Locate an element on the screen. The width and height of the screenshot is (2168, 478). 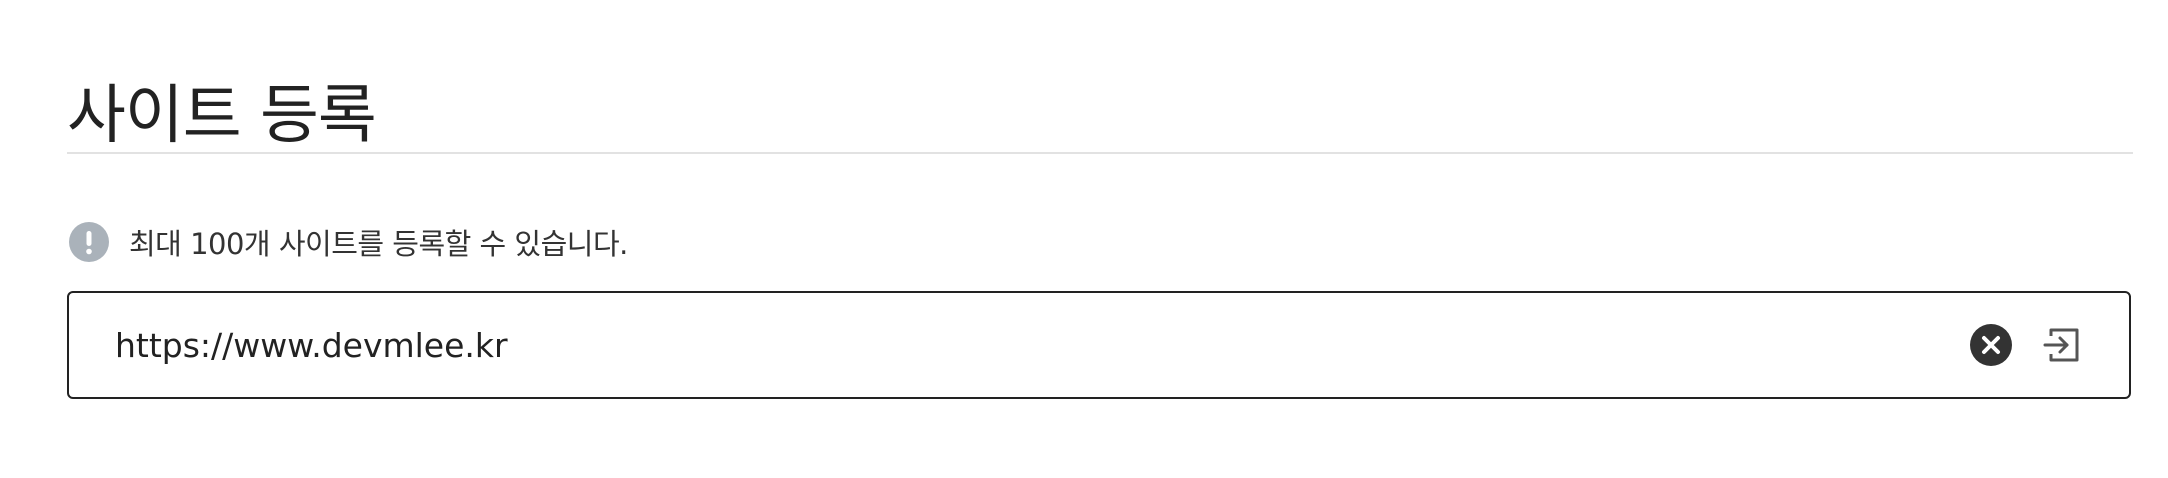
submit-url-button is located at coordinates (2061, 345).